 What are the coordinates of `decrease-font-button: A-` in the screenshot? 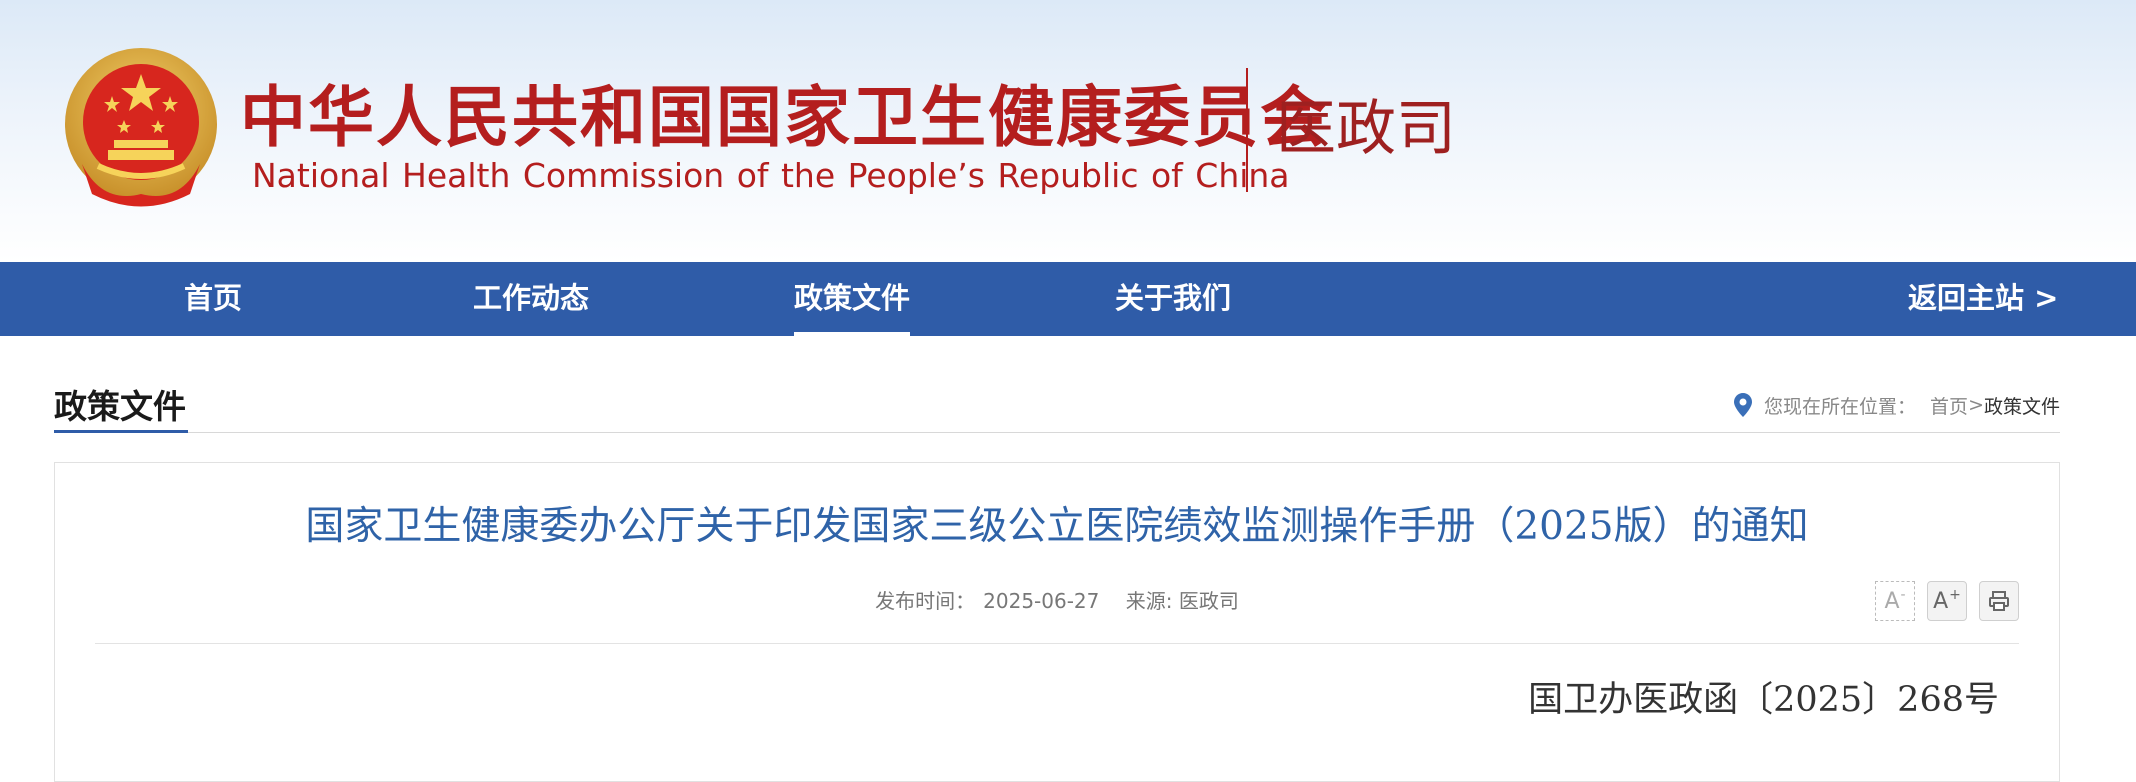 It's located at (1895, 601).